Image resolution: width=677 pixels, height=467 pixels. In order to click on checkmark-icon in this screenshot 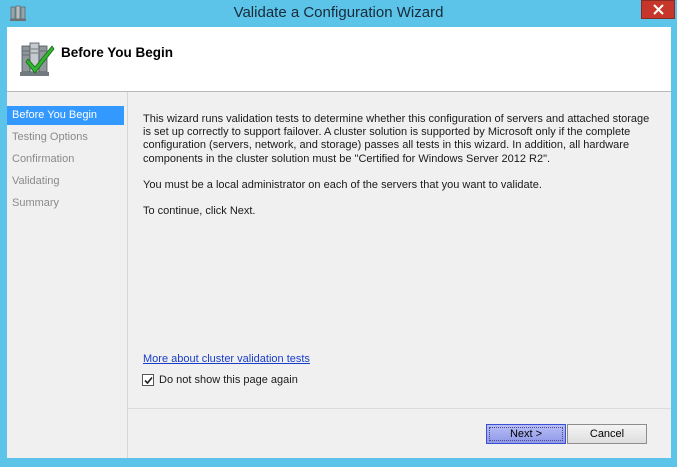, I will do `click(148, 380)`.